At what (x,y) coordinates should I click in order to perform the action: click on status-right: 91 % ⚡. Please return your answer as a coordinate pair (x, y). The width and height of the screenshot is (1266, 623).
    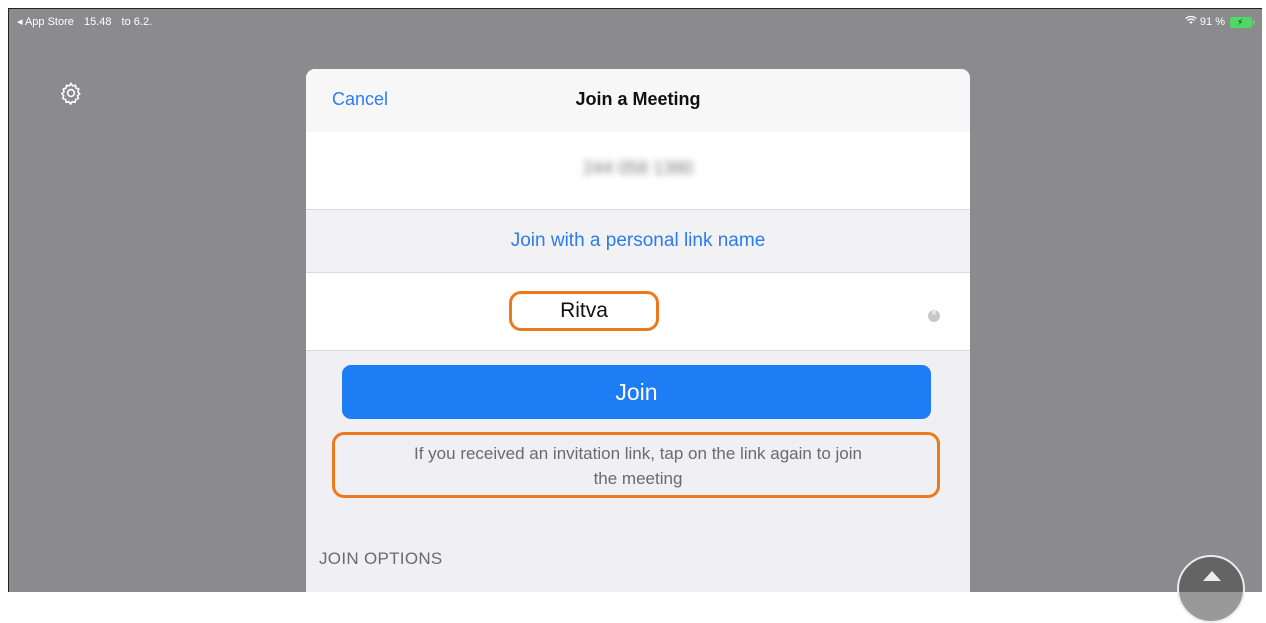
    Looking at the image, I should click on (1220, 22).